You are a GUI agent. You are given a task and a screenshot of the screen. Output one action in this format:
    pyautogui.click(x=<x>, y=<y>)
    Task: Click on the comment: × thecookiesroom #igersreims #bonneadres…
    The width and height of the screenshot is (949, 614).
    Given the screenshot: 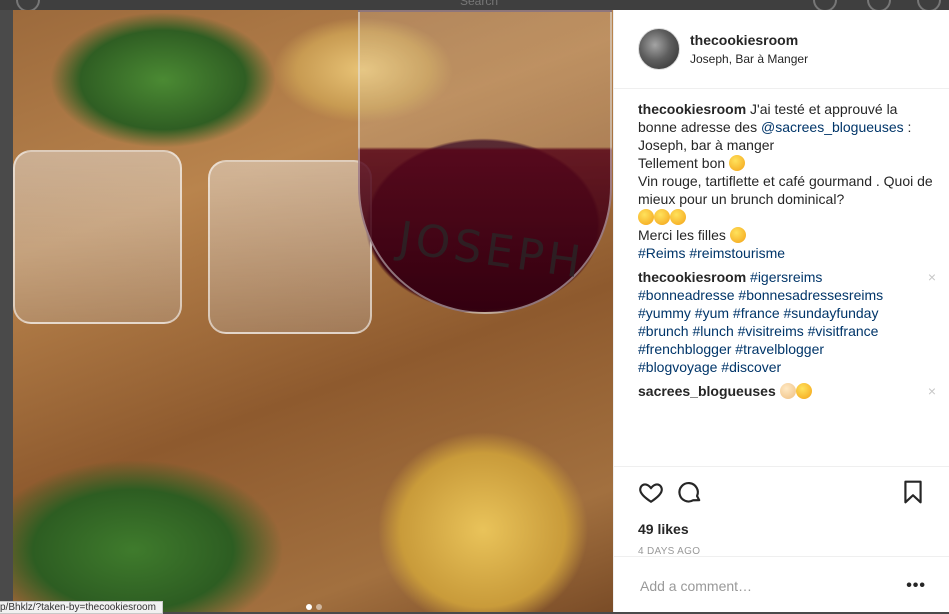 What is the action you would take?
    pyautogui.click(x=788, y=322)
    